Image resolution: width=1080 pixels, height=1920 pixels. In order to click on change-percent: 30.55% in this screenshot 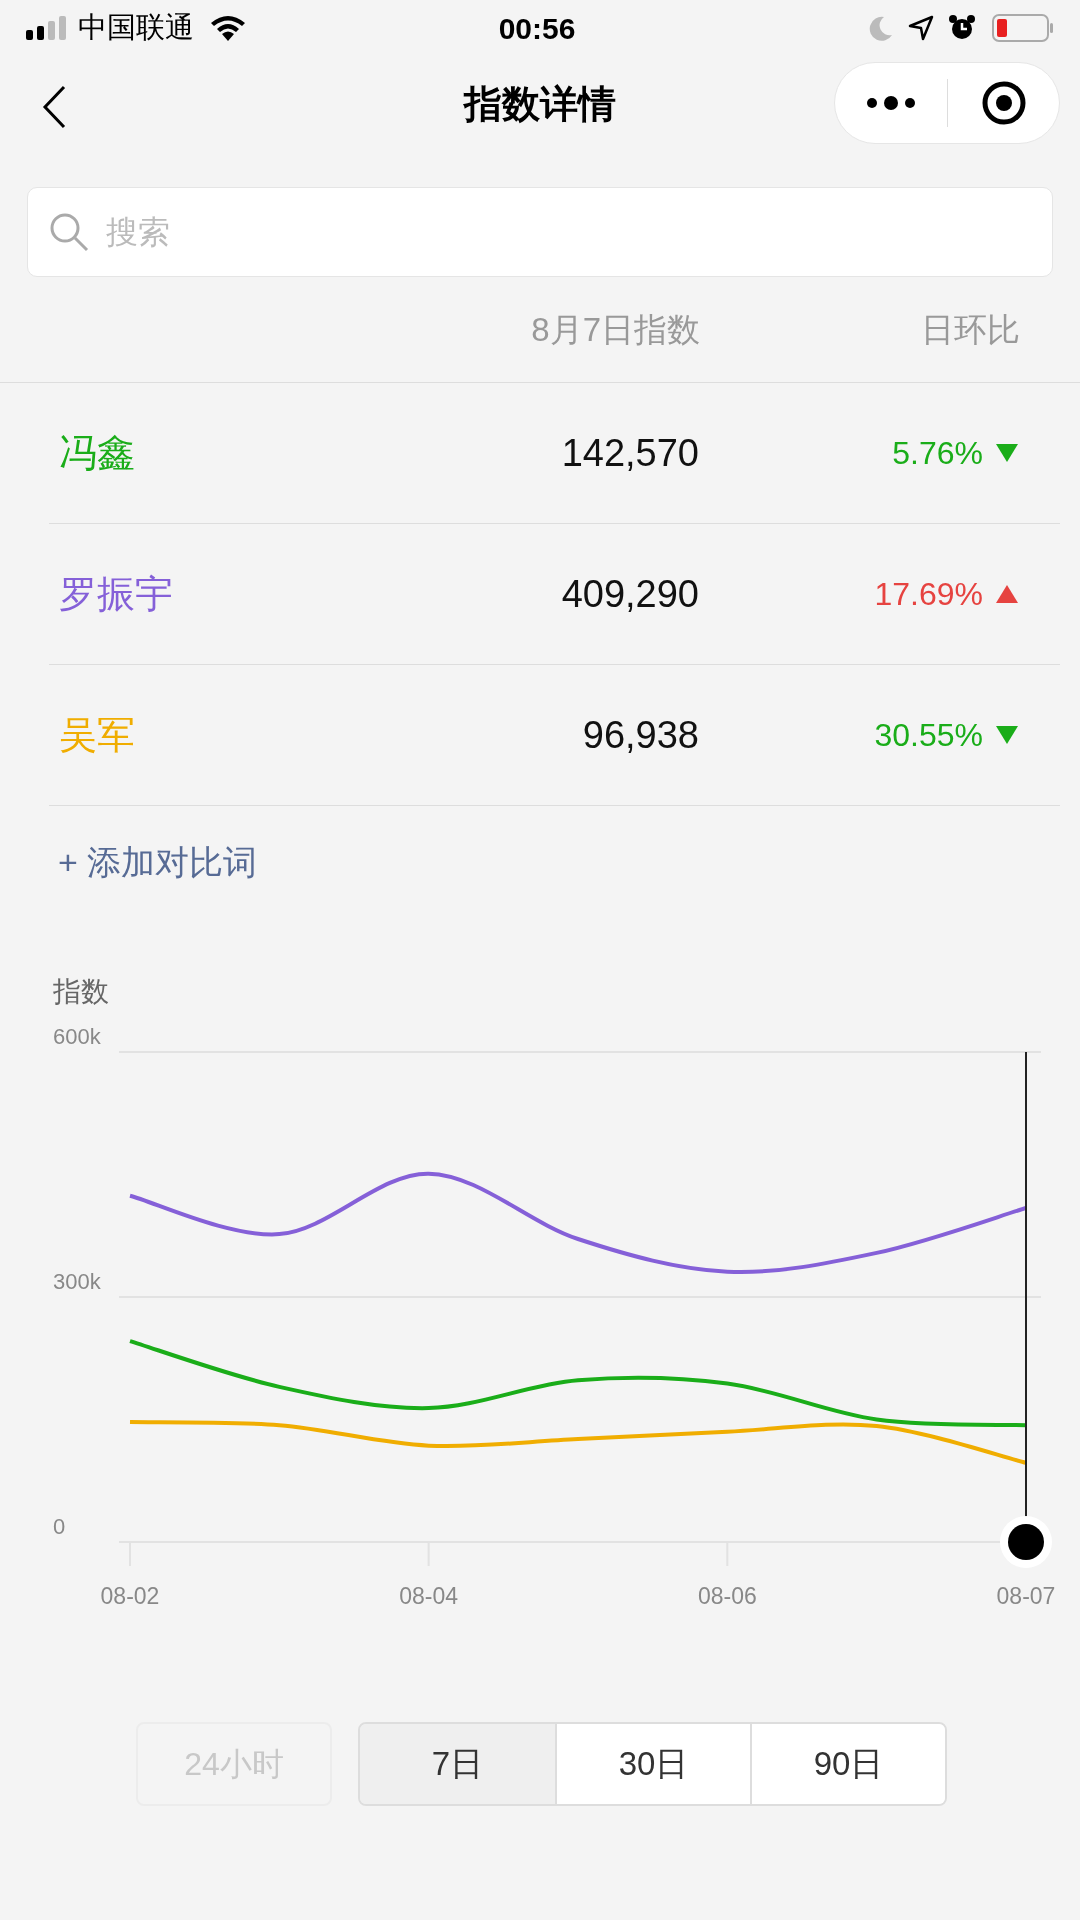, I will do `click(928, 735)`.